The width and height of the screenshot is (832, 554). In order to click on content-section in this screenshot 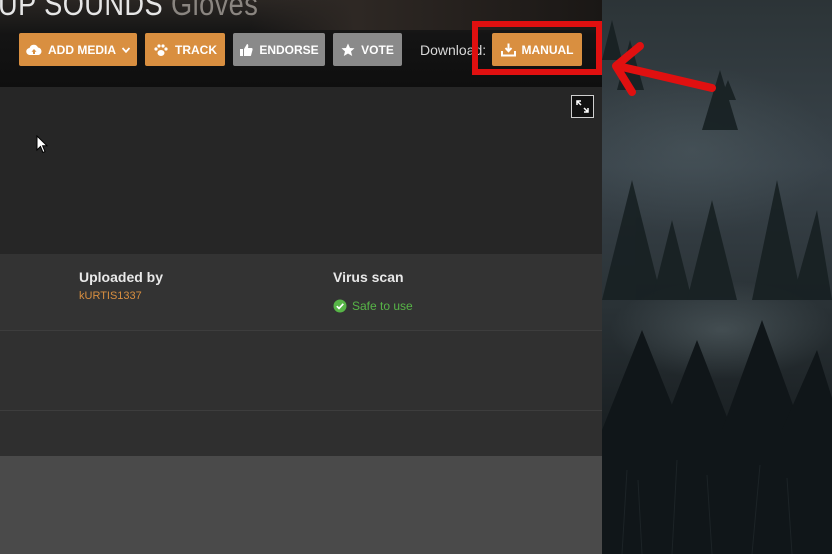, I will do `click(301, 505)`.